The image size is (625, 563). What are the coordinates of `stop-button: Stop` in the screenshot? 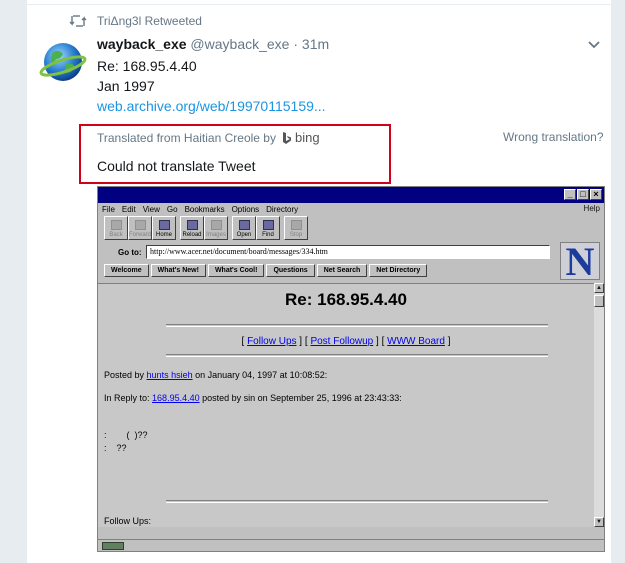 It's located at (296, 228).